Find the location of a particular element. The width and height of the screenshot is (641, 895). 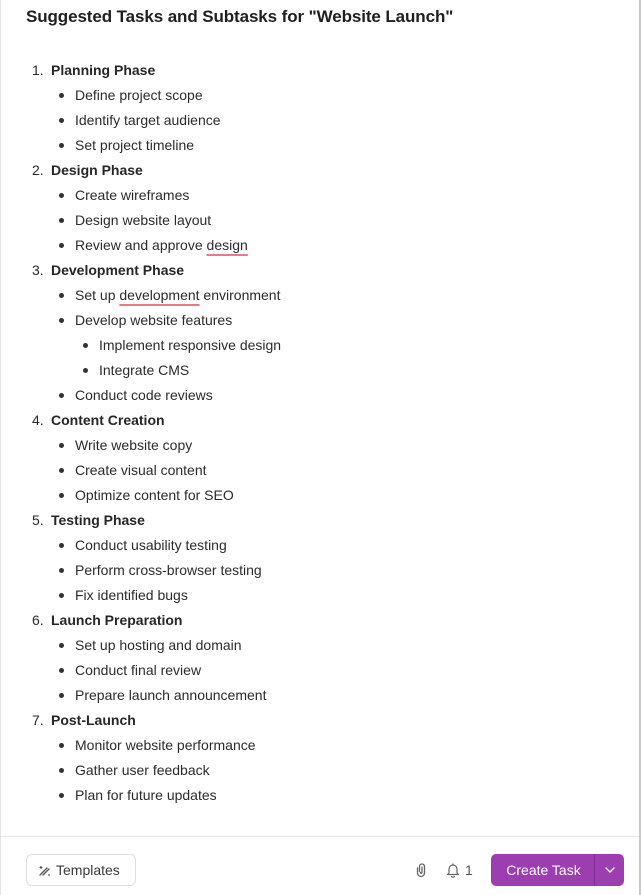

task-row: Create visual content is located at coordinates (322, 470).